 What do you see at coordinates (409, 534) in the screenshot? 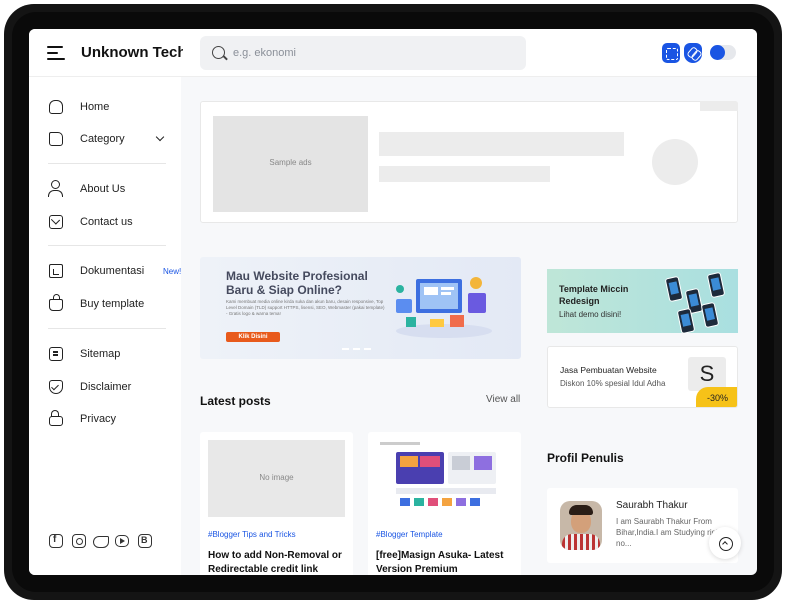
I see `post-tag: #Blogger Template` at bounding box center [409, 534].